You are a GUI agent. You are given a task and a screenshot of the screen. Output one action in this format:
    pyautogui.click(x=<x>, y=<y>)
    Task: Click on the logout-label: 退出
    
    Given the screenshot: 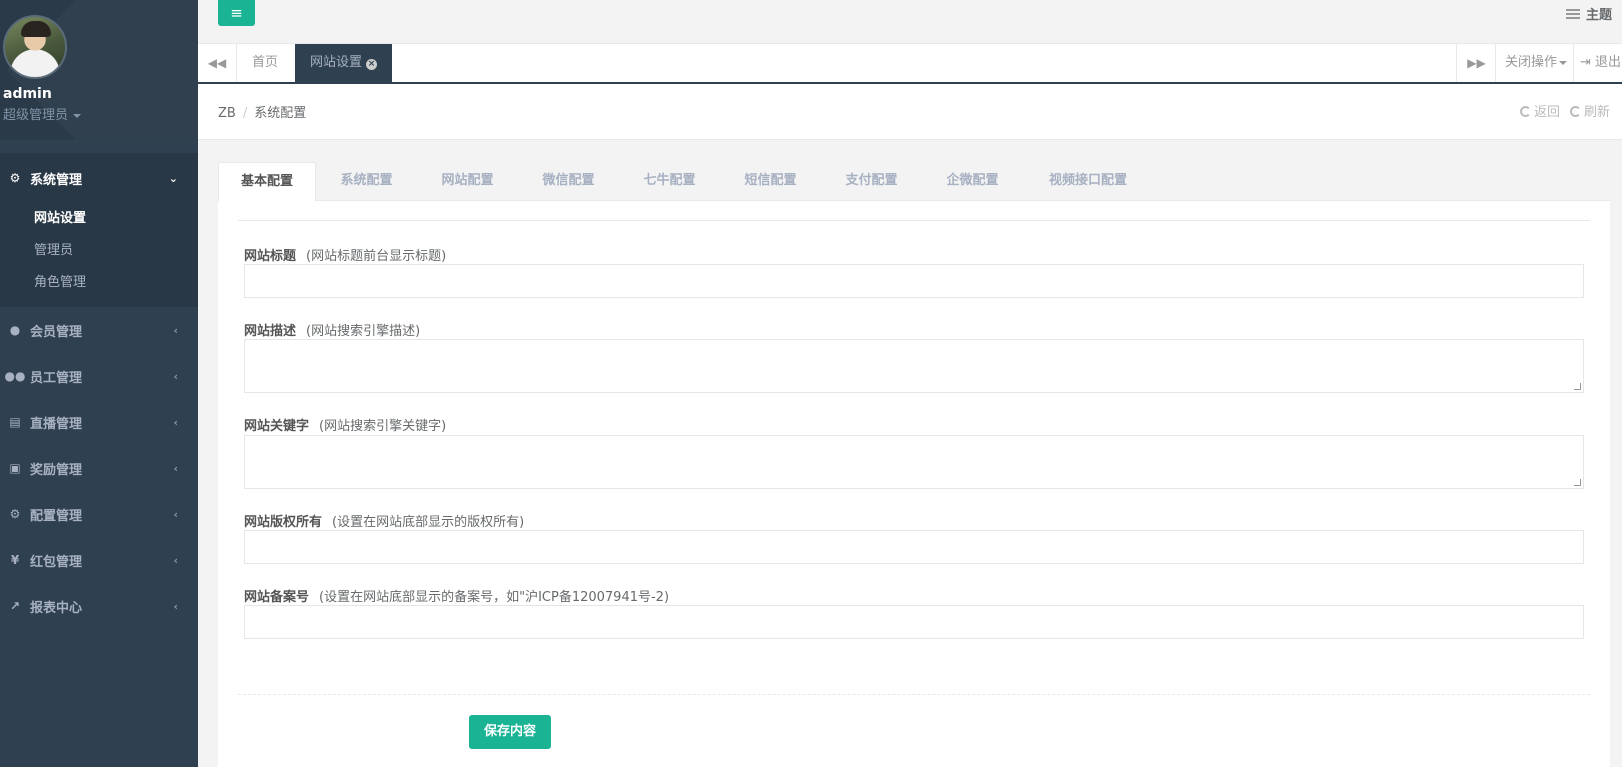 What is the action you would take?
    pyautogui.click(x=1608, y=62)
    